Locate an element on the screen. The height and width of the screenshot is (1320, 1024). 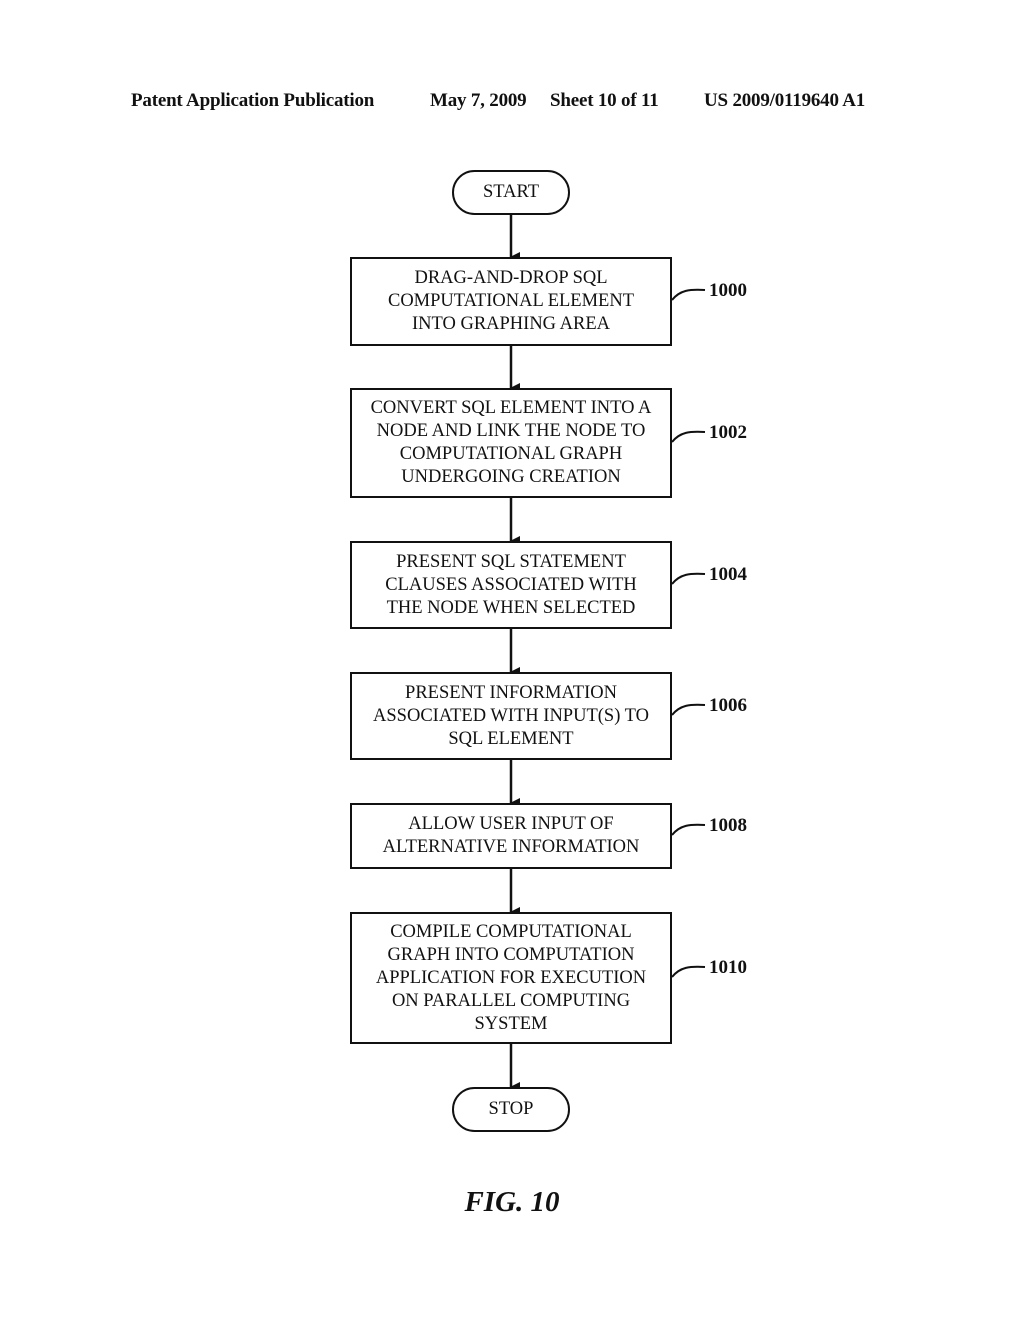
step-line: ASSOCIATED WITH INPUT(S) TO is located at coordinates (511, 715).